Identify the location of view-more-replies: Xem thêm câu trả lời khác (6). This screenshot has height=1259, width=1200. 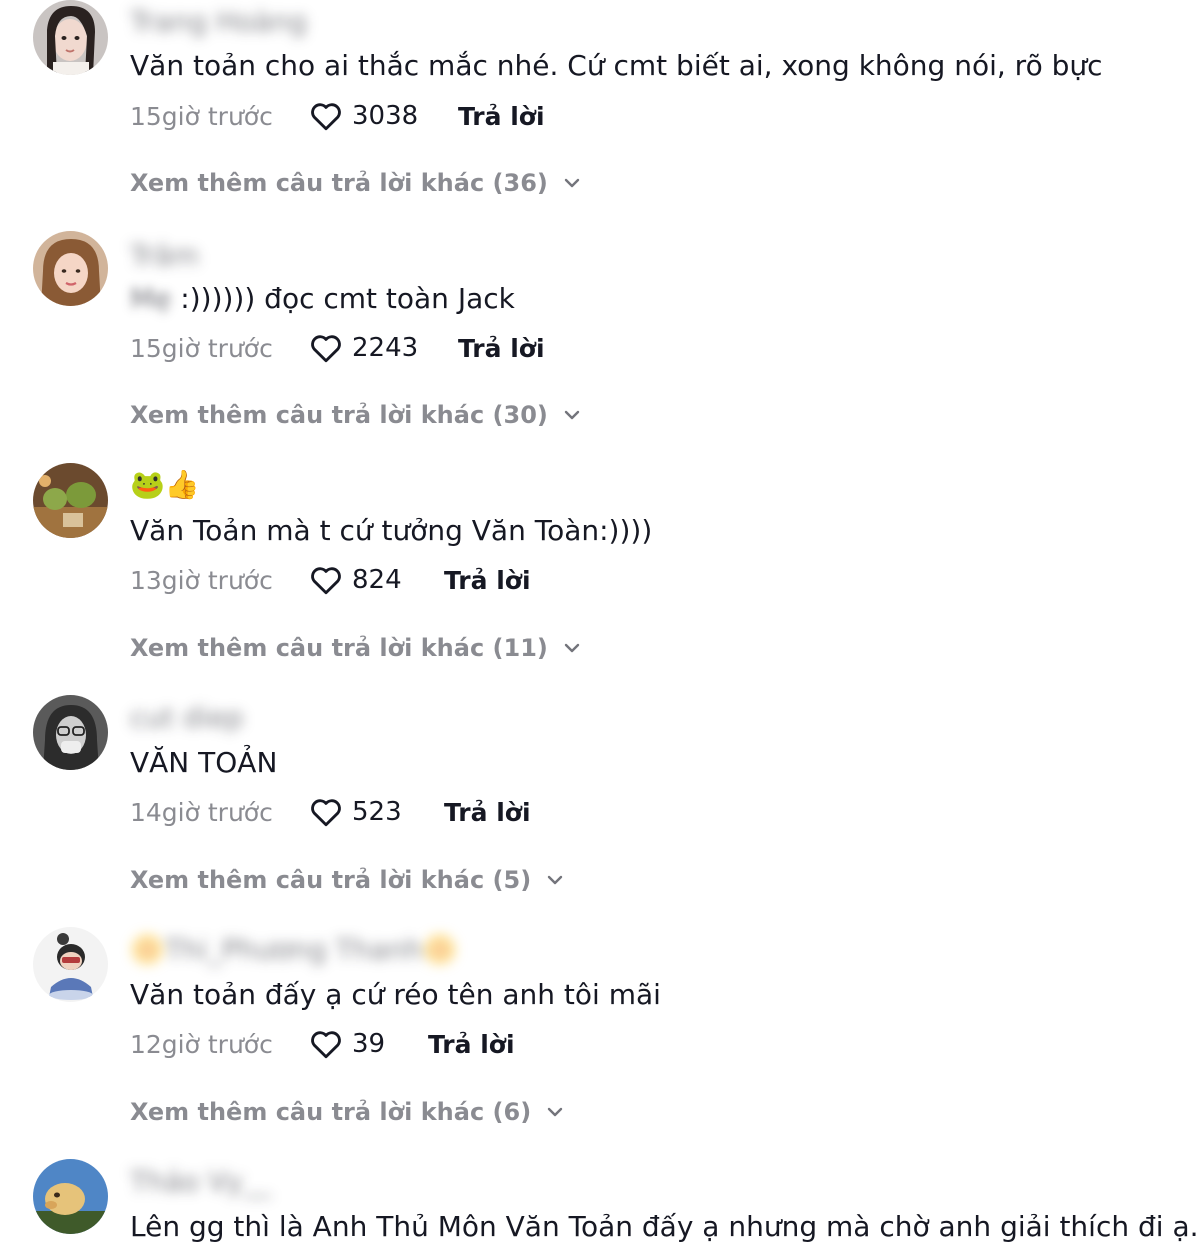
(347, 1112).